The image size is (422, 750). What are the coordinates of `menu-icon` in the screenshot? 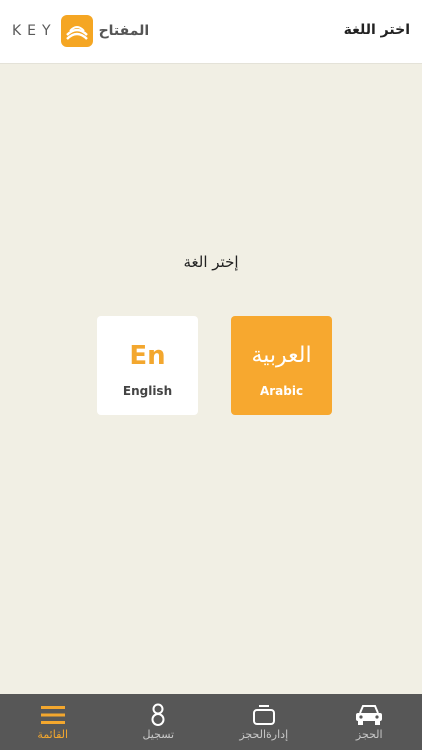 It's located at (53, 715).